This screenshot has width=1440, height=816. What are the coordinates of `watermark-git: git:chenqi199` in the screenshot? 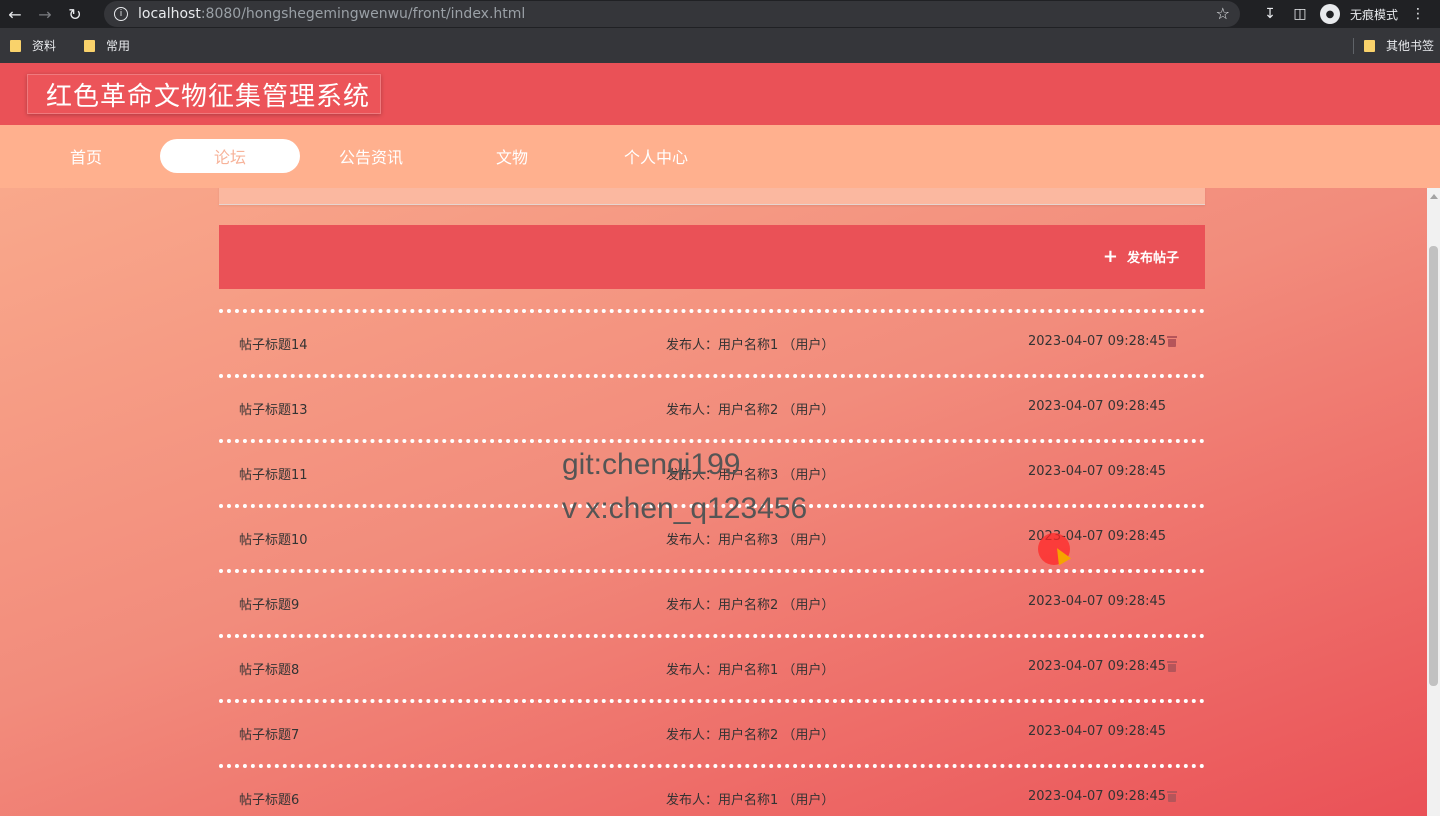 It's located at (651, 464).